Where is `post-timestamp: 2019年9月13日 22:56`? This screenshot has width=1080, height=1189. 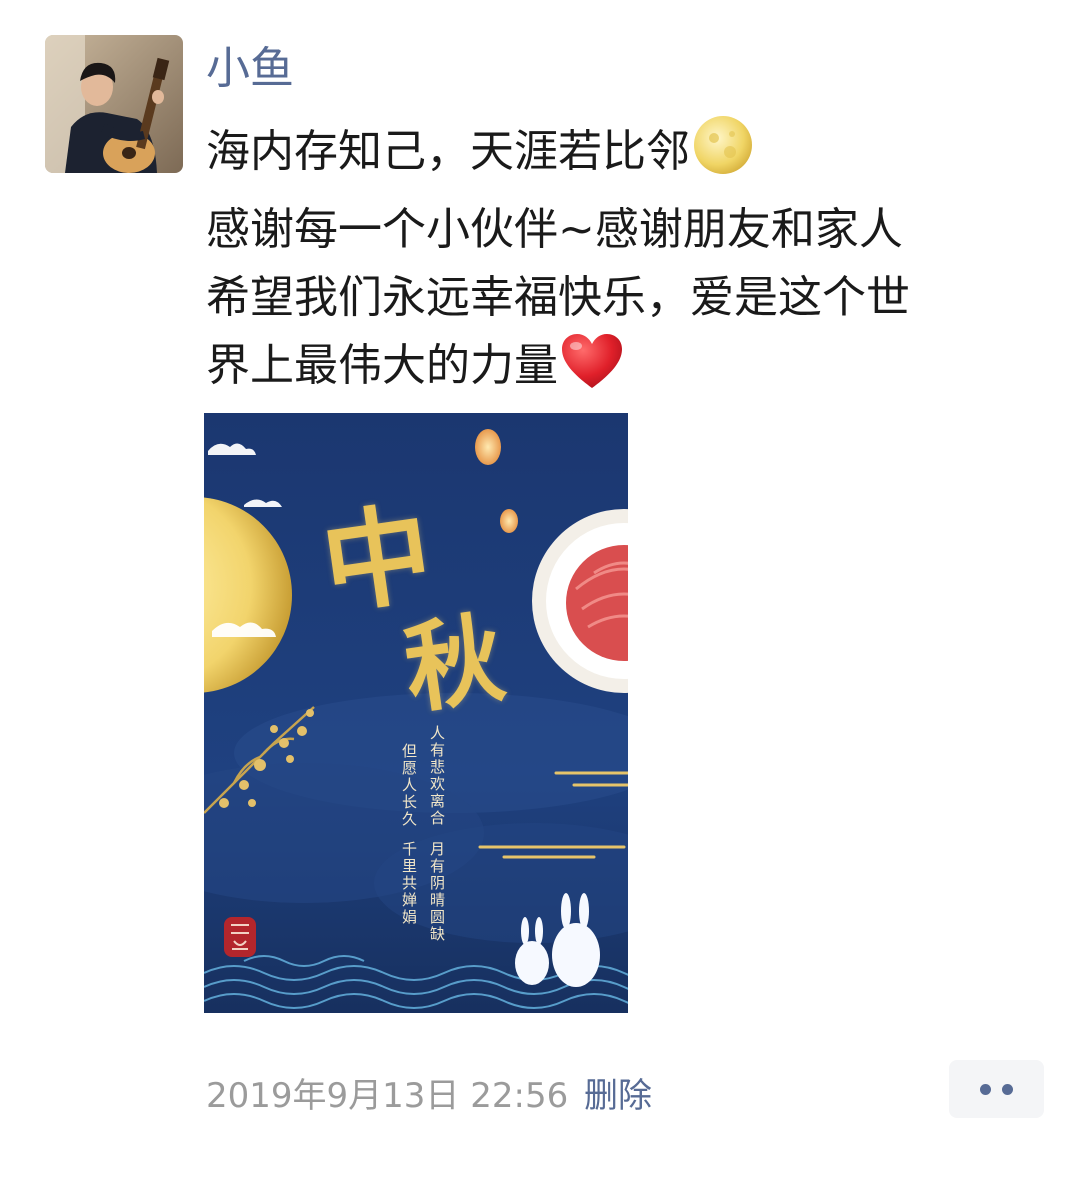
post-timestamp: 2019年9月13日 22:56 is located at coordinates (387, 1096).